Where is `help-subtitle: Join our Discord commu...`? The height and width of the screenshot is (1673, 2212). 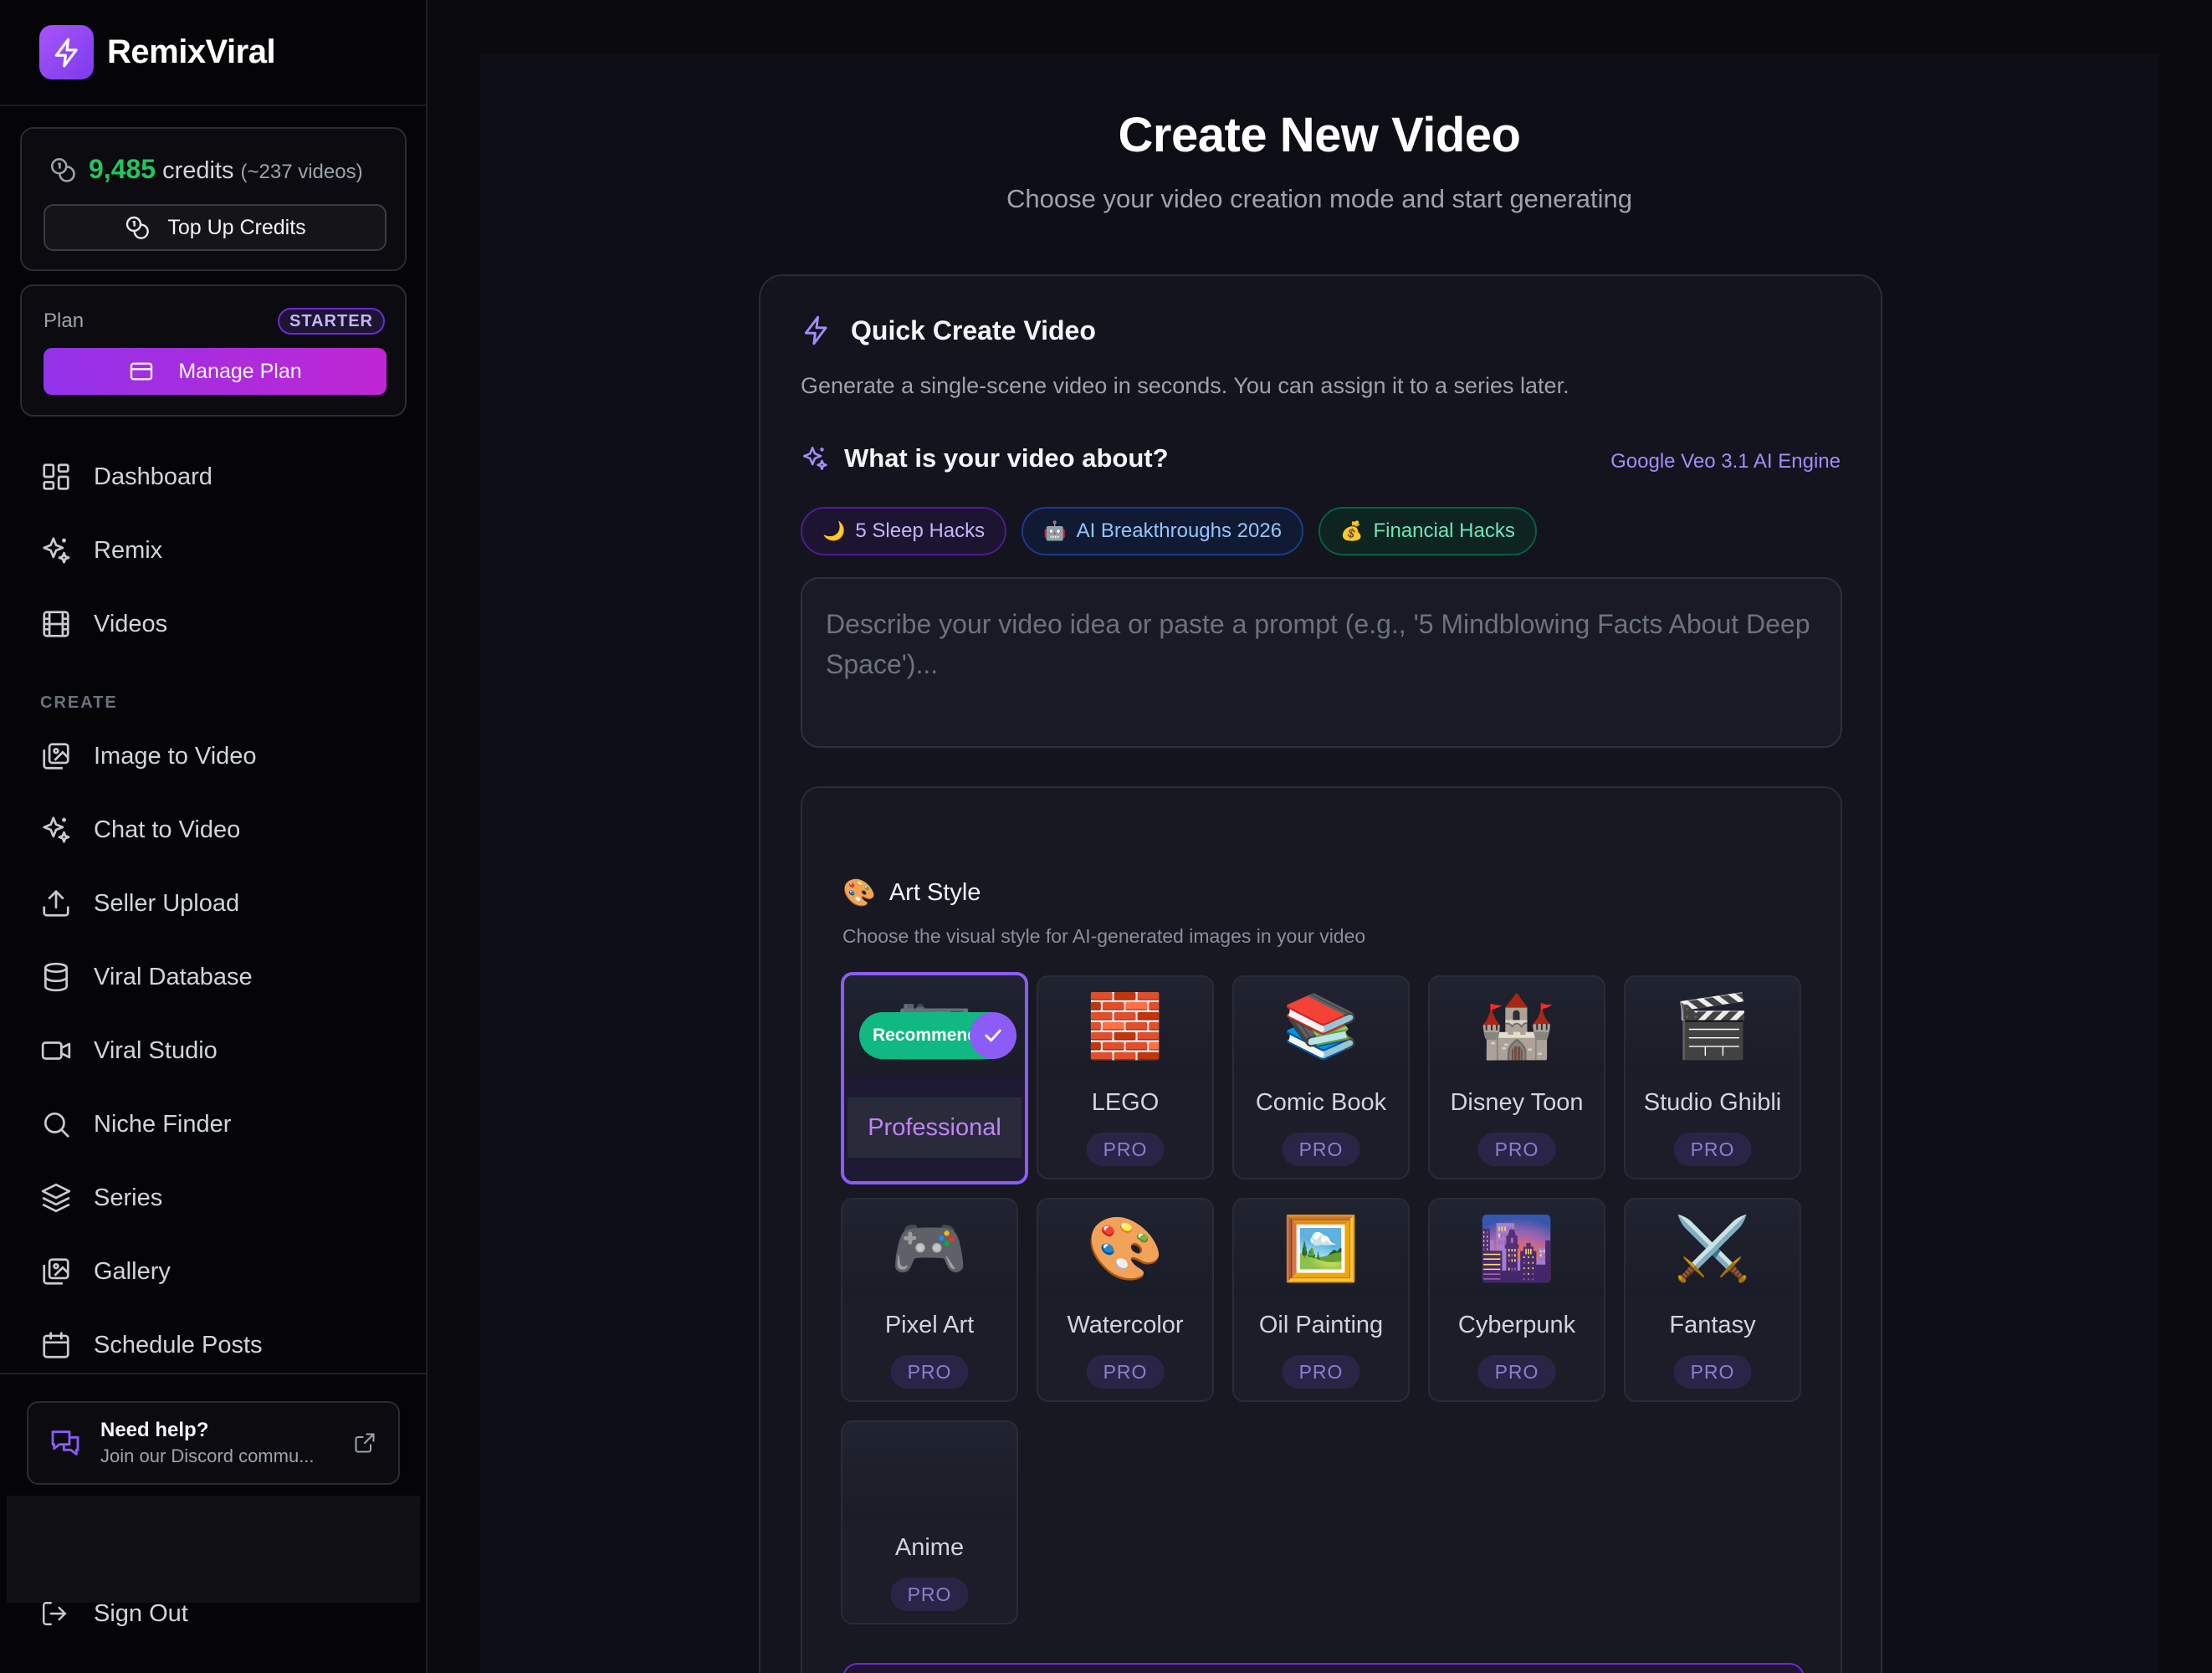
help-subtitle: Join our Discord commu... is located at coordinates (207, 1456).